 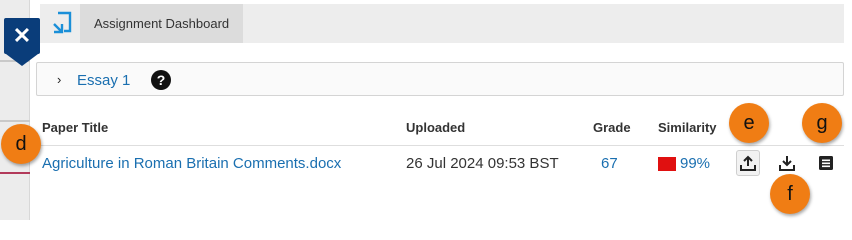 I want to click on close-icon: ✕, so click(x=22, y=35).